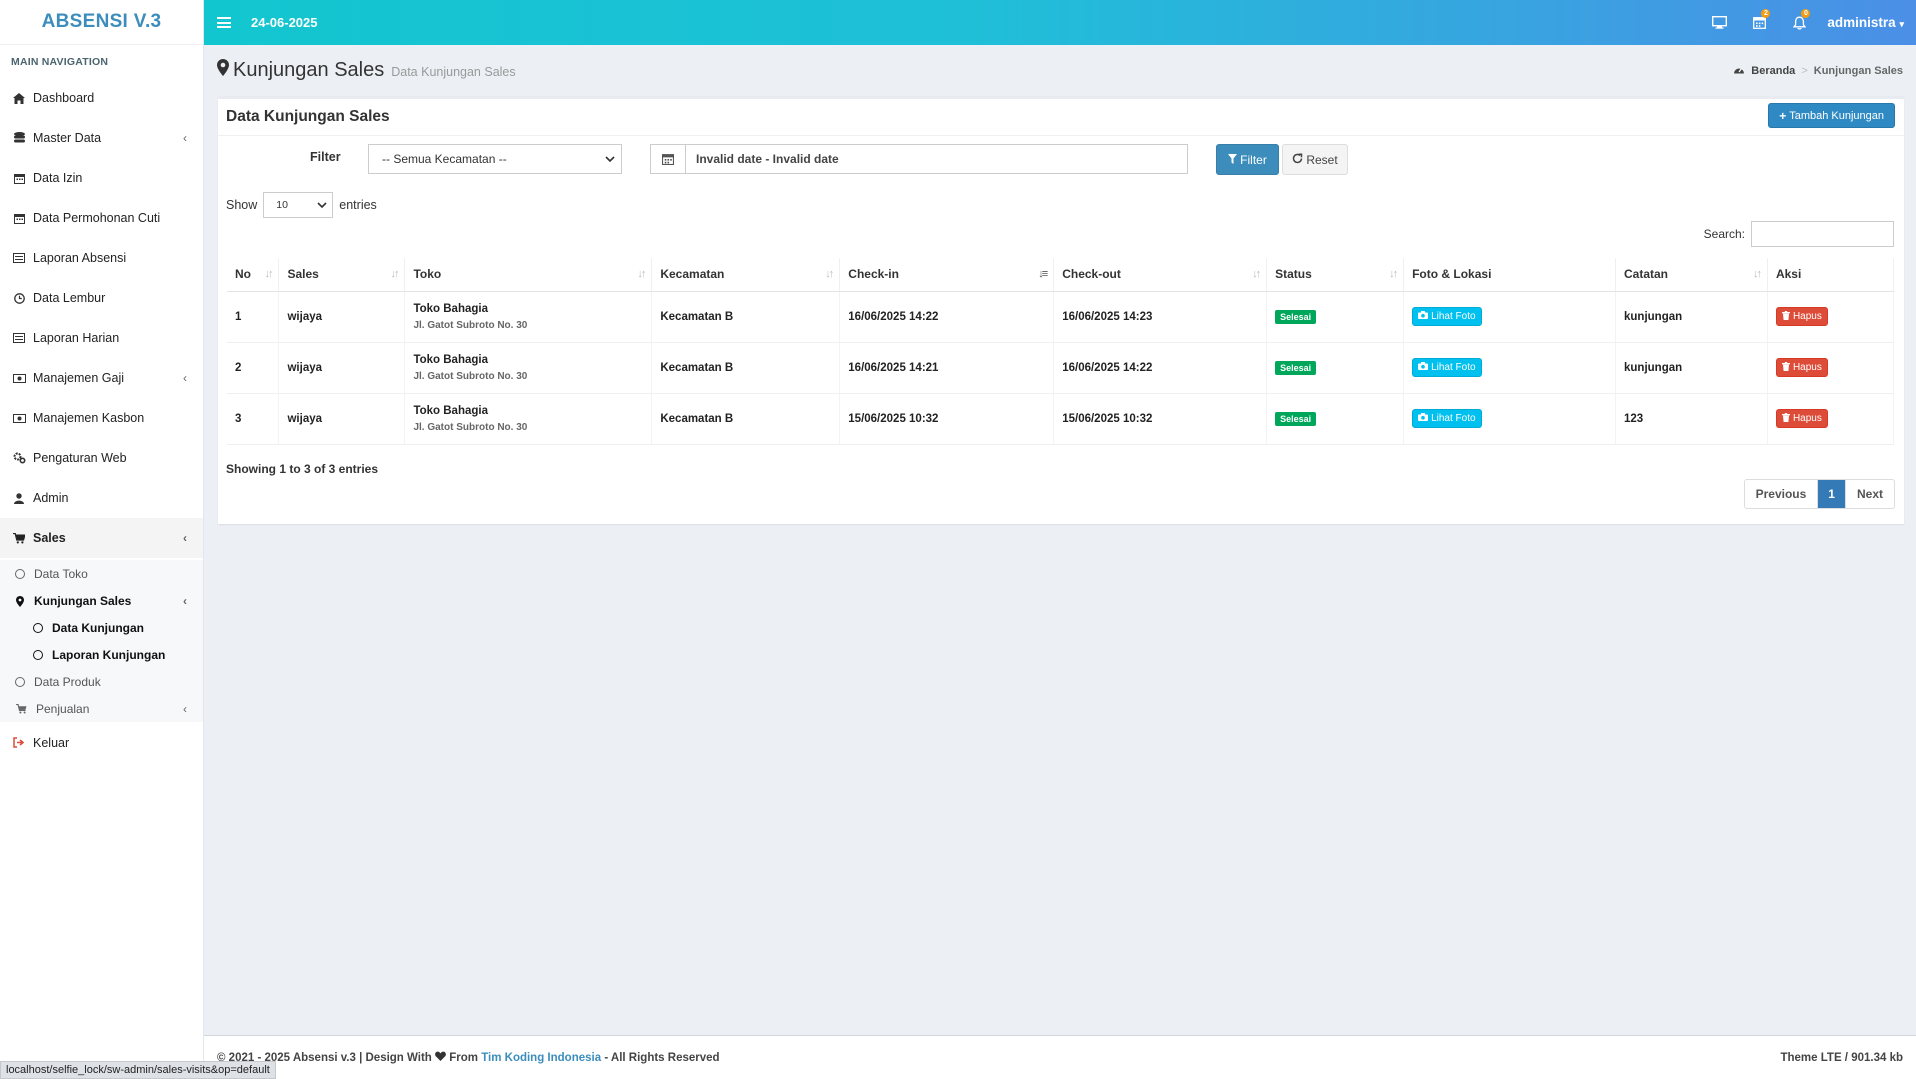 The width and height of the screenshot is (1916, 1079). I want to click on sidebar-item-label: Admin, so click(51, 498).